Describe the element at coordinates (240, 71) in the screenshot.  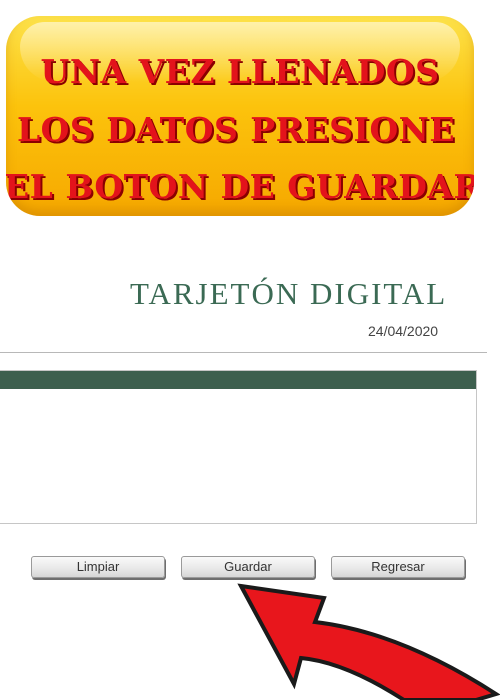
I see `banner-line-1: UNA VEZ LLENADOS` at that location.